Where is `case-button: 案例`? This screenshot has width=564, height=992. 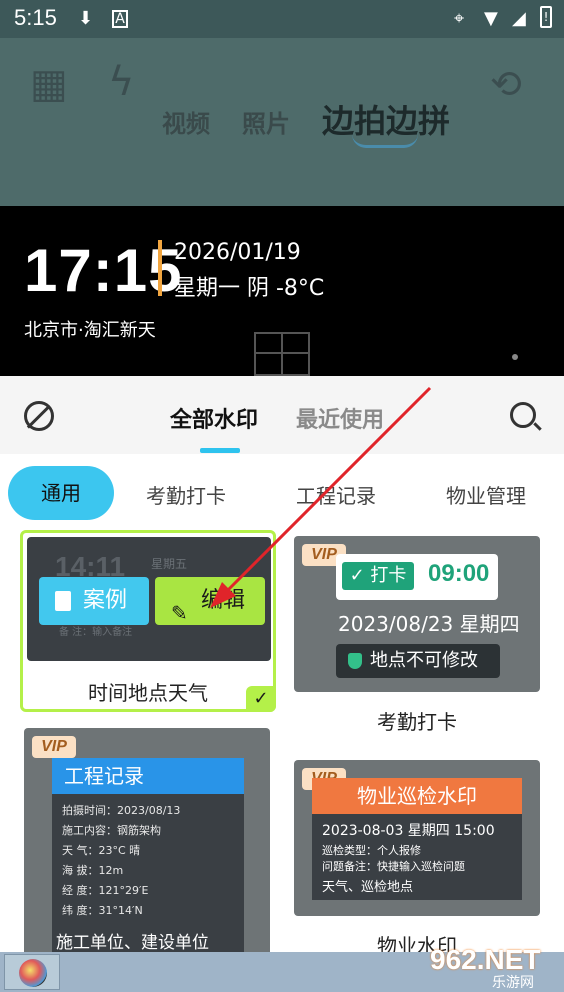 case-button: 案例 is located at coordinates (94, 601).